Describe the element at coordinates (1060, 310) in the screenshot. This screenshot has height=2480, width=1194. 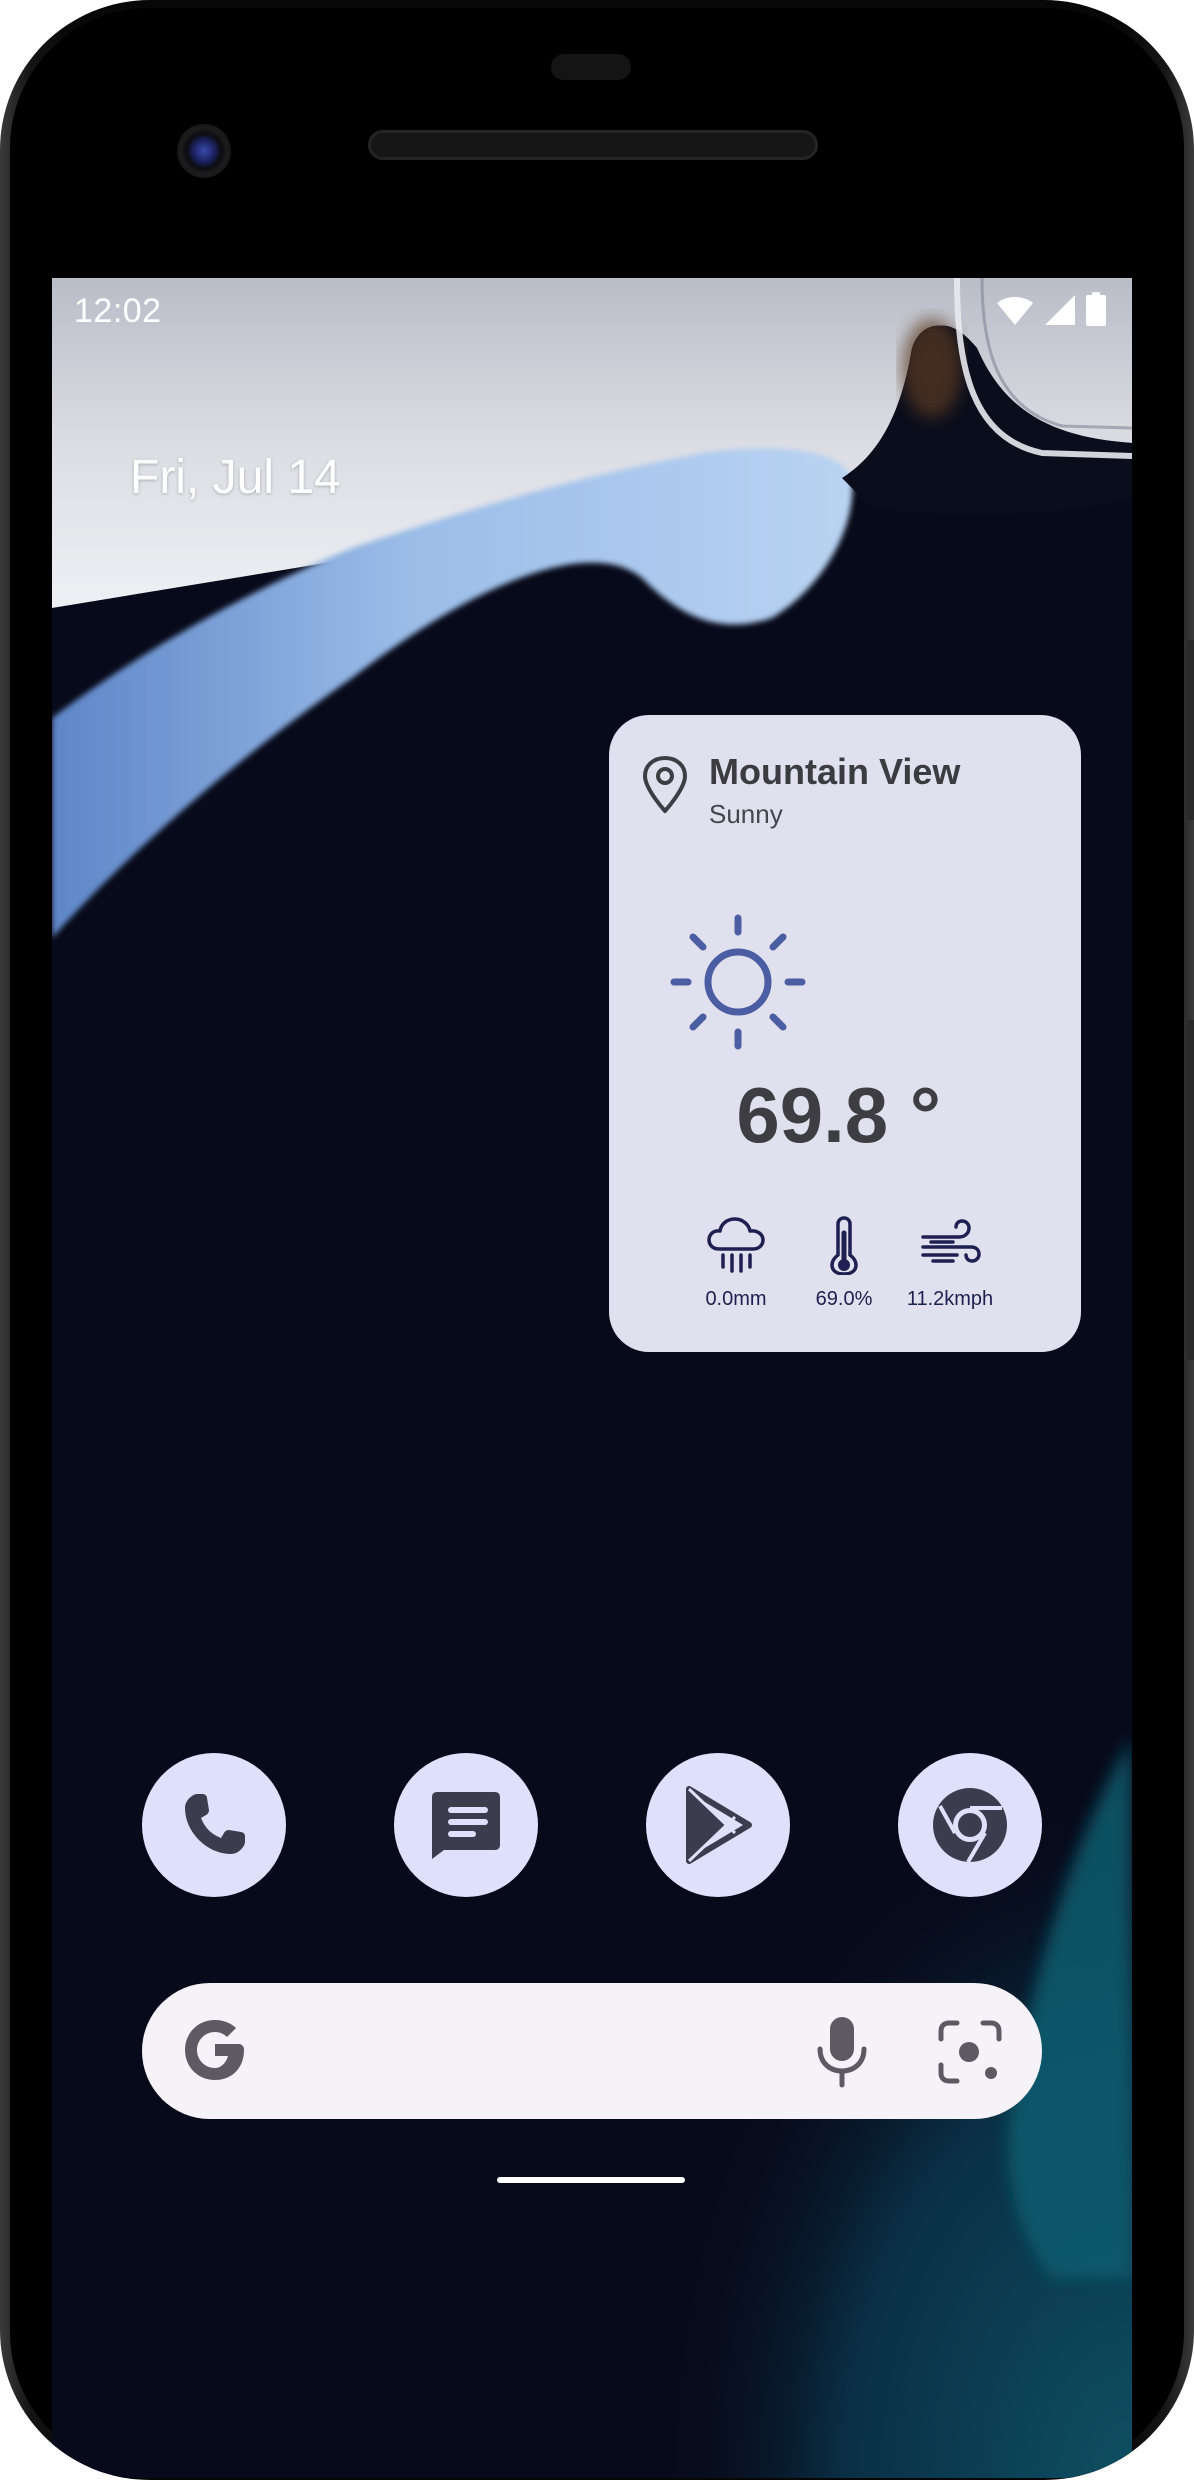
I see `cellular-signal-icon` at that location.